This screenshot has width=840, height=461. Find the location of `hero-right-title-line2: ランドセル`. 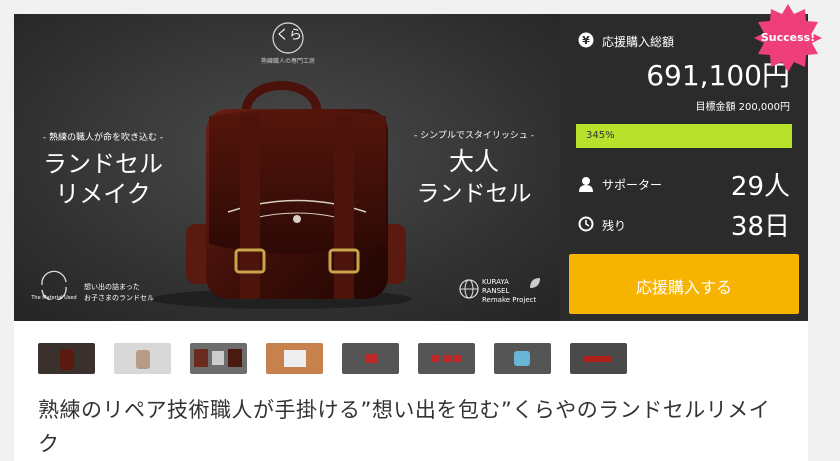

hero-right-title-line2: ランドセル is located at coordinates (474, 194).